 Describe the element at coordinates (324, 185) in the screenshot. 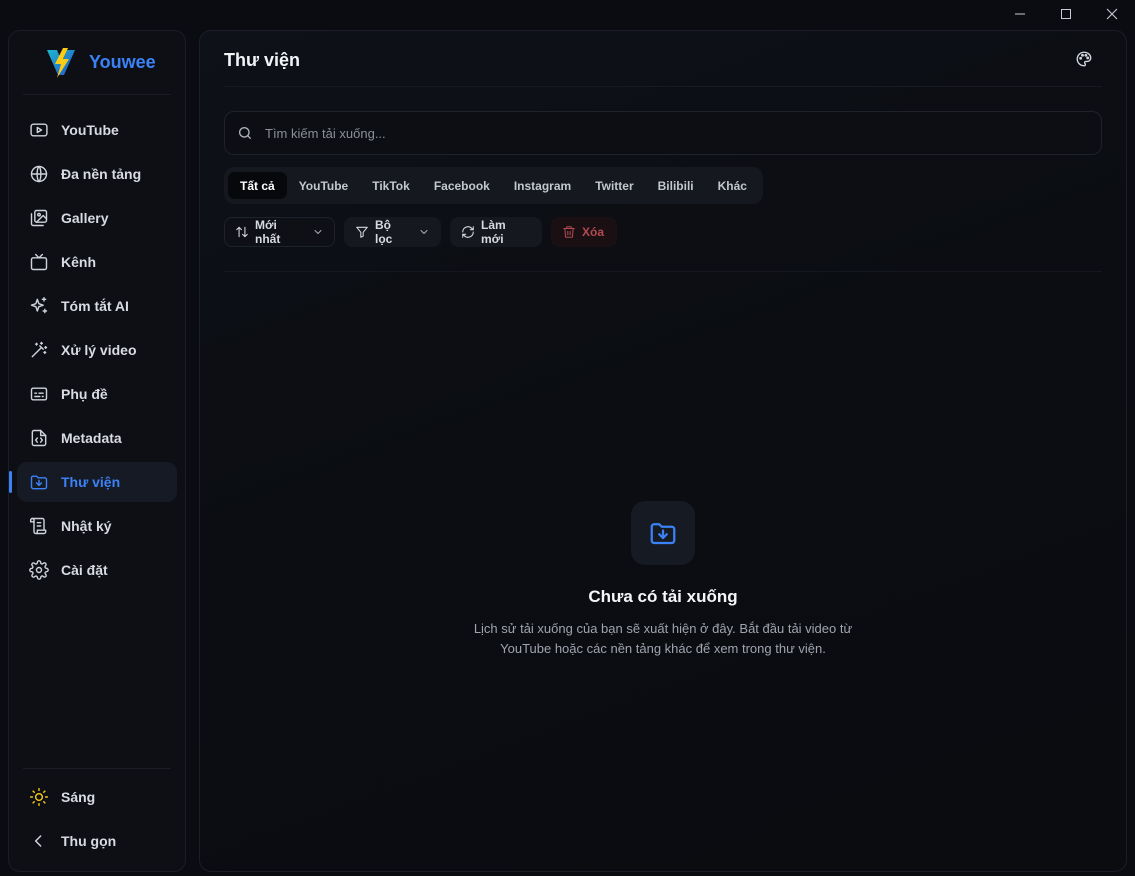

I see `tab-youtube: YouTube` at that location.